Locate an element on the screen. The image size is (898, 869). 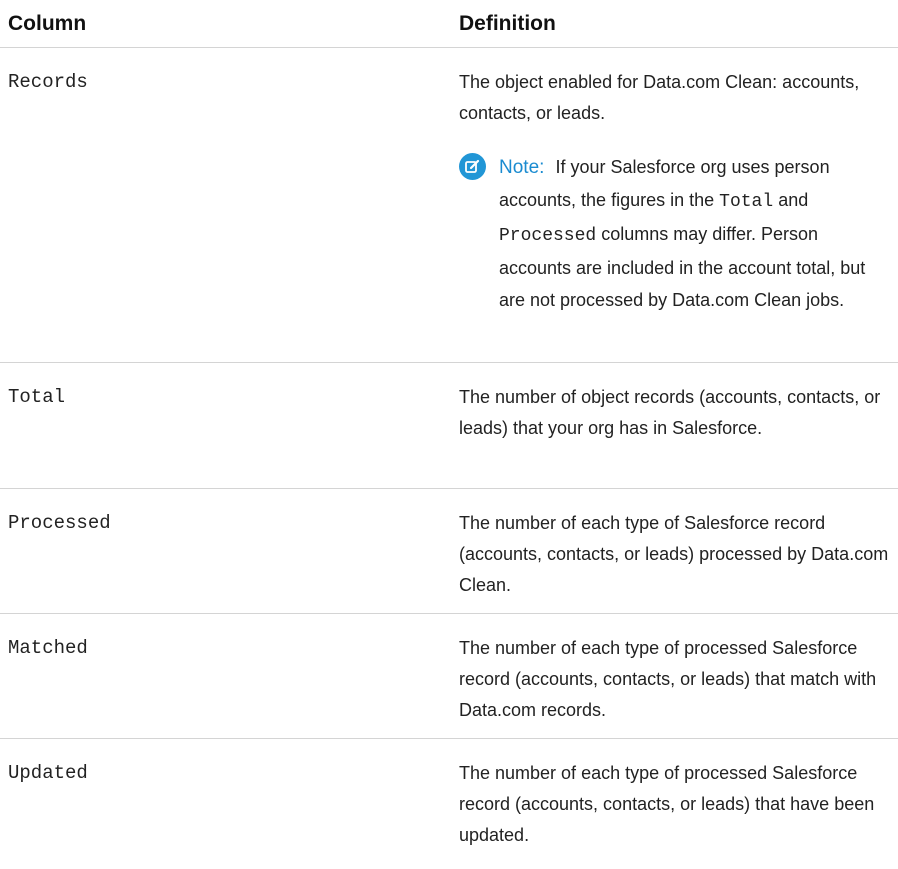
term-cell: Updated is located at coordinates (48, 773).